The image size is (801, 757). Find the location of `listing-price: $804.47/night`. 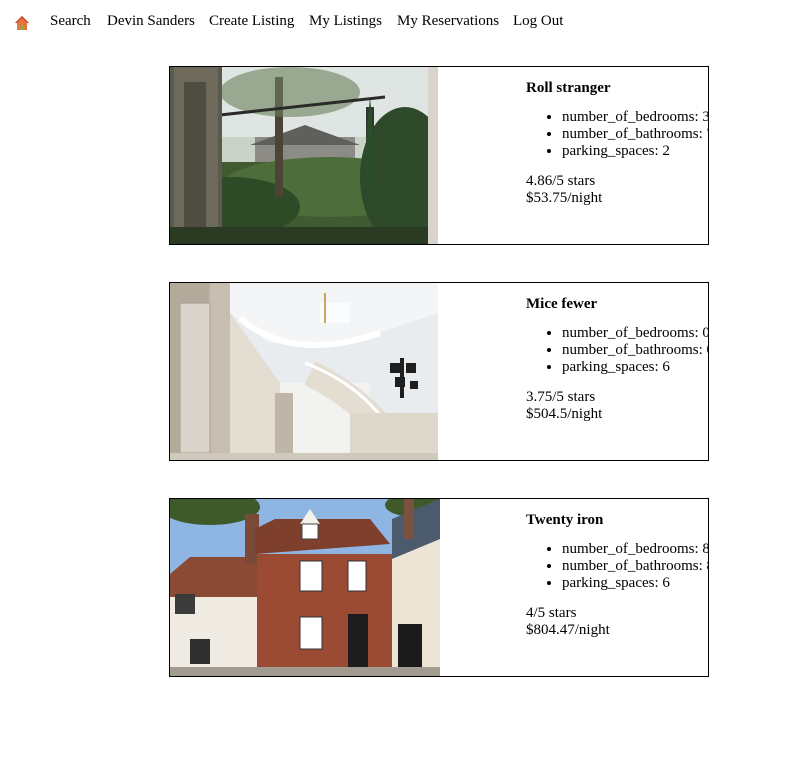

listing-price: $804.47/night is located at coordinates (568, 630).